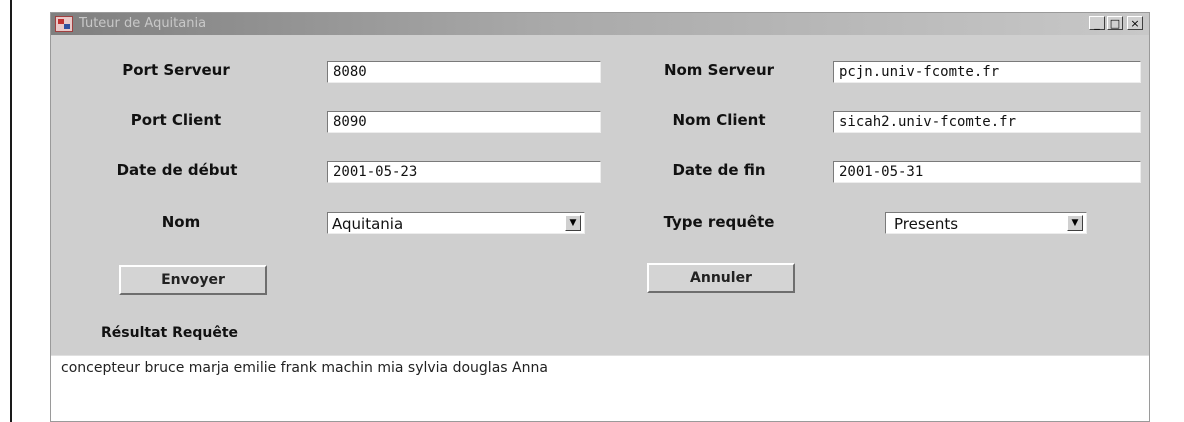 The height and width of the screenshot is (422, 1184). I want to click on port-client-input: 8090, so click(464, 122).